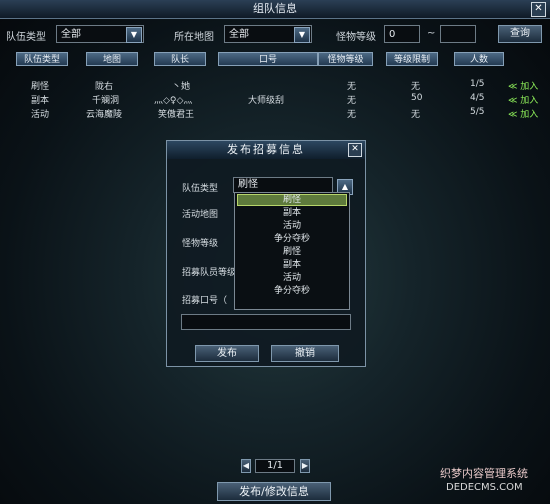 The width and height of the screenshot is (550, 504). What do you see at coordinates (477, 112) in the screenshot?
I see `row-count: 5/5` at bounding box center [477, 112].